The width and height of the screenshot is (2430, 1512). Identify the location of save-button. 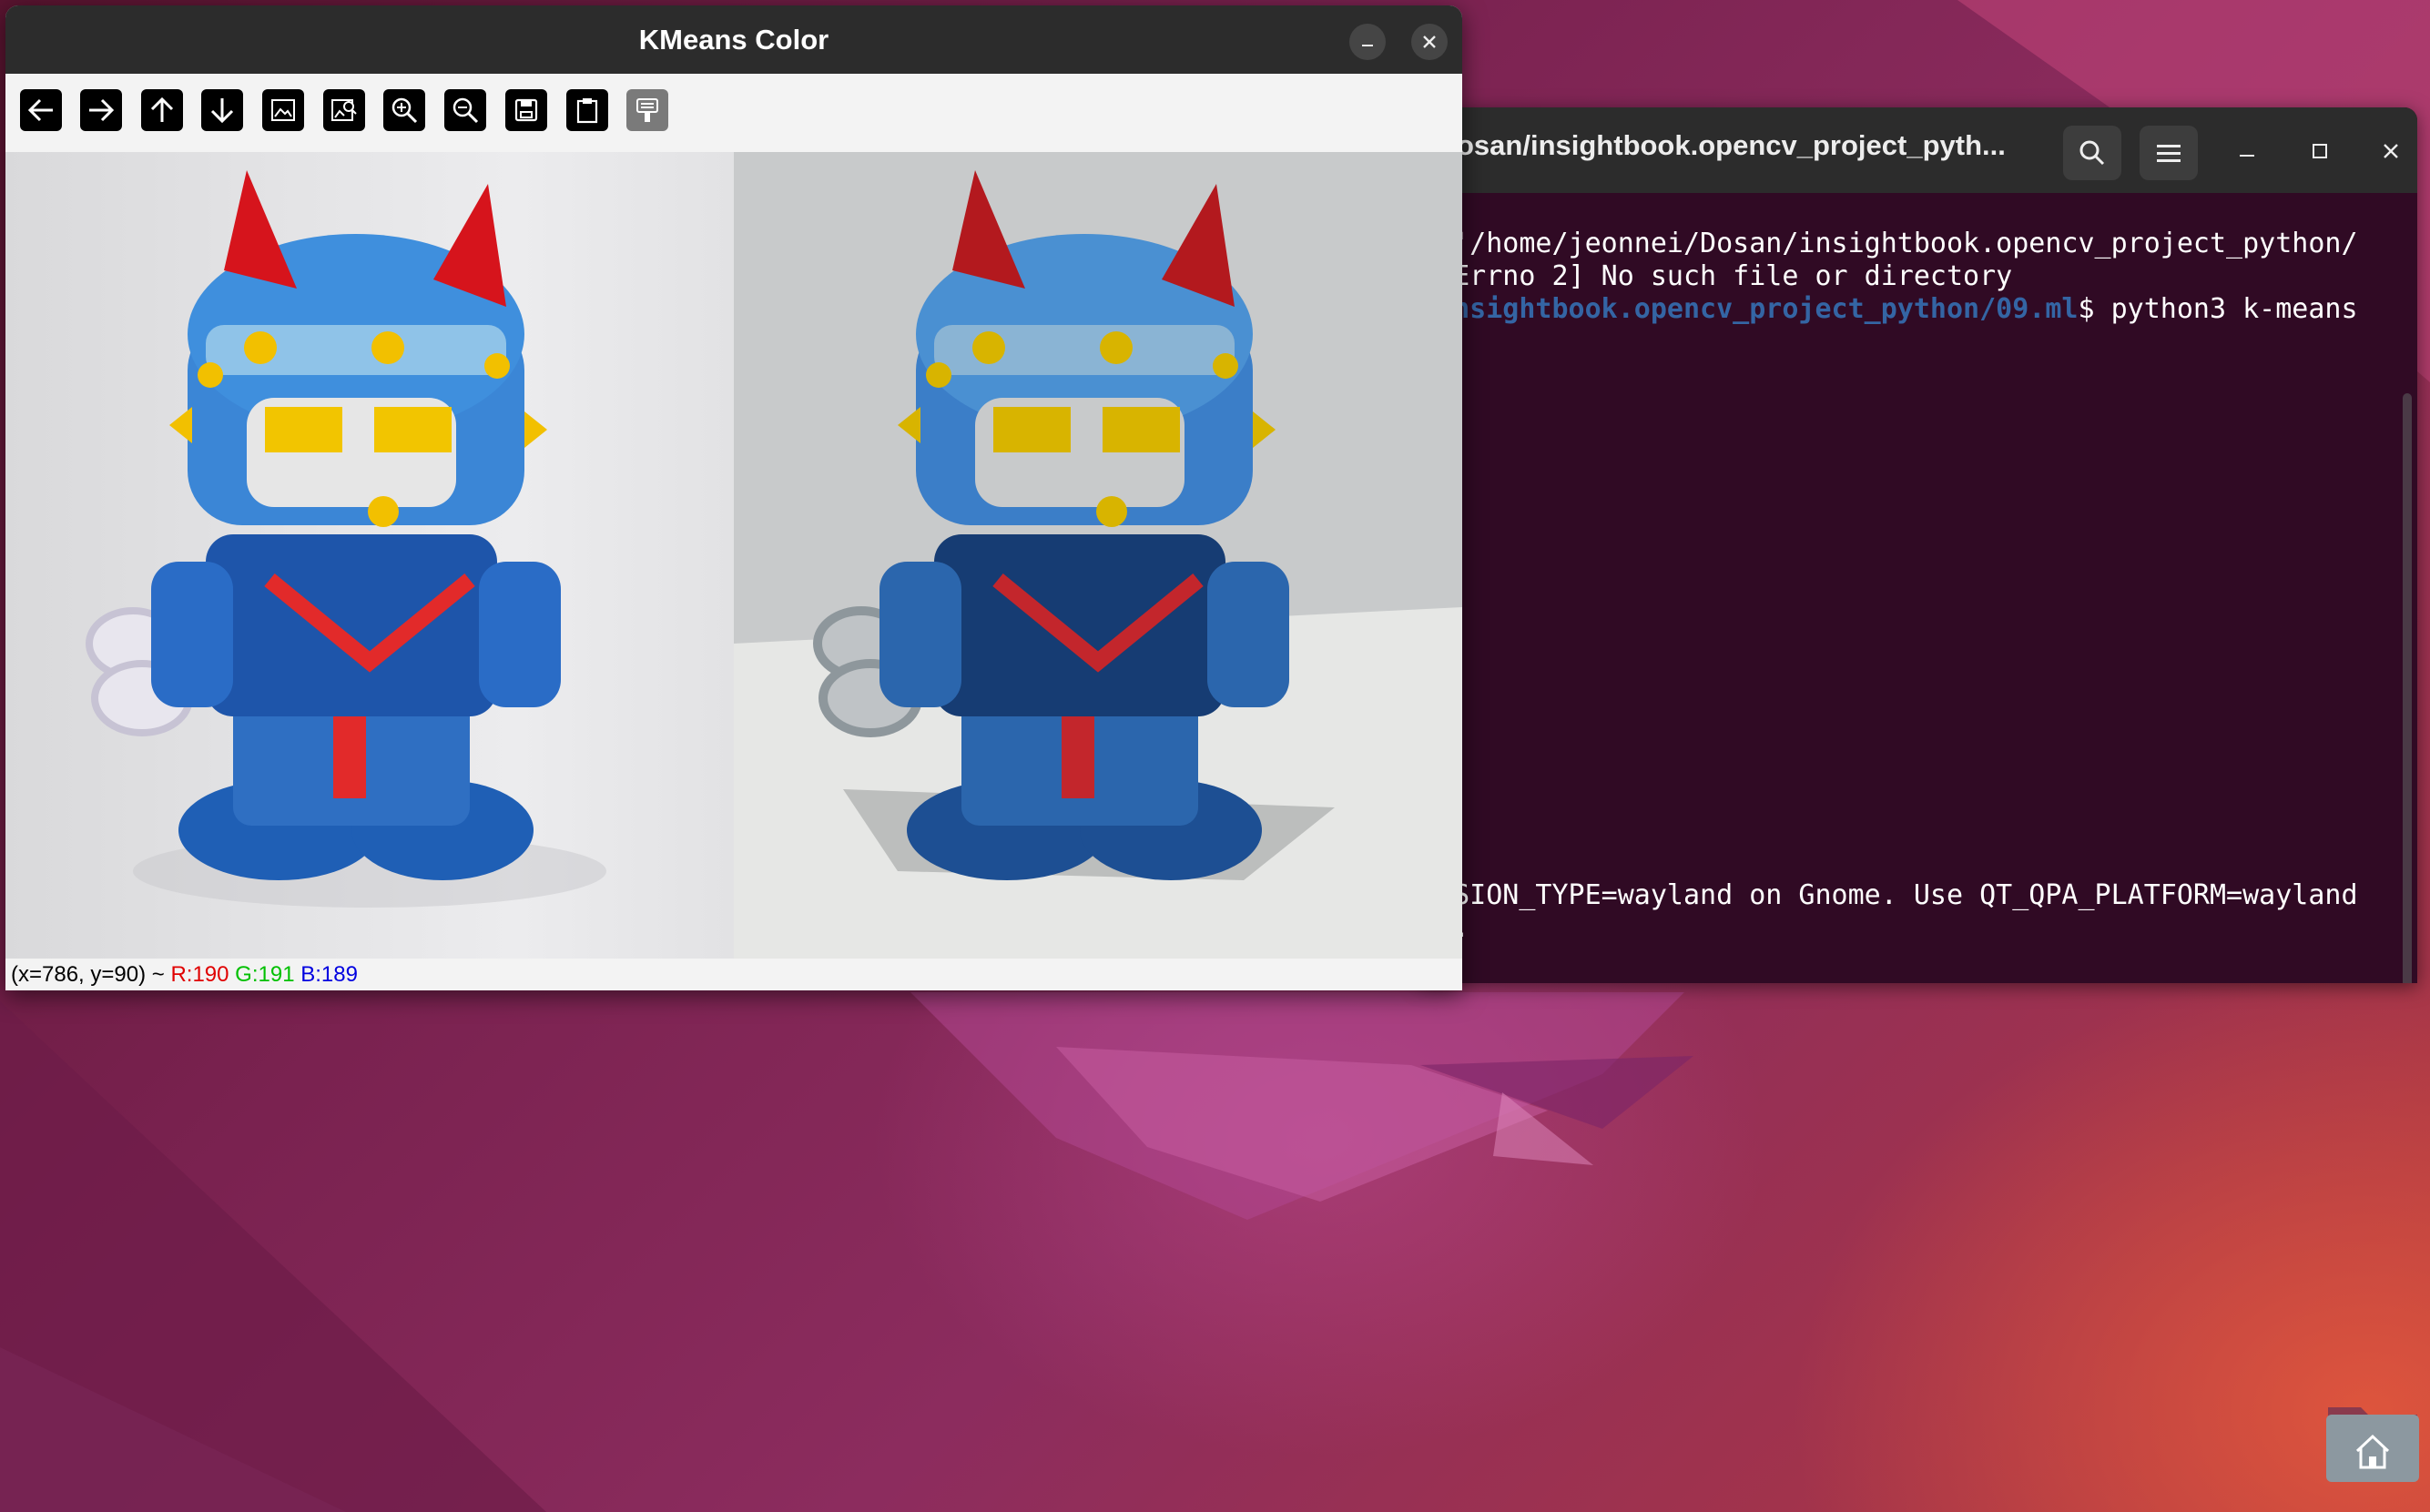
(526, 110).